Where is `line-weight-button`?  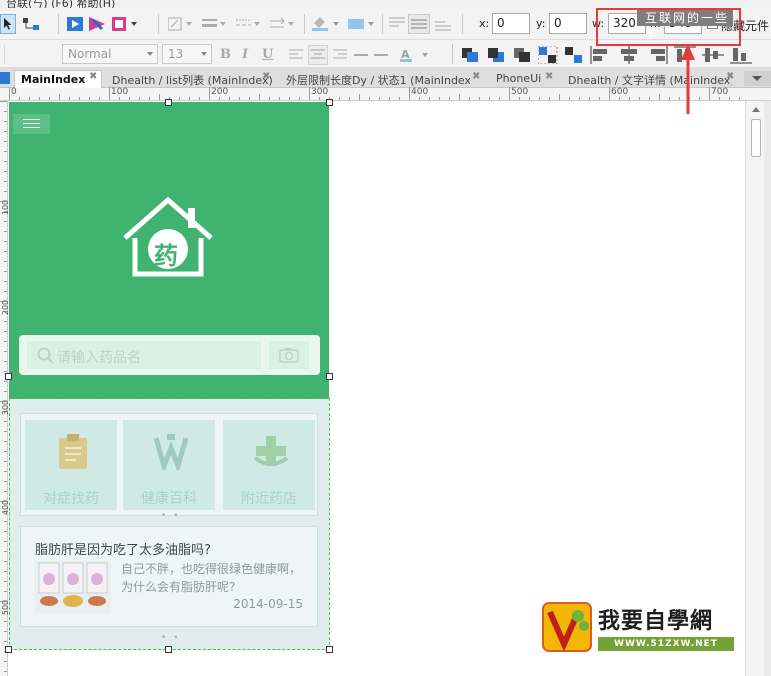 line-weight-button is located at coordinates (215, 24).